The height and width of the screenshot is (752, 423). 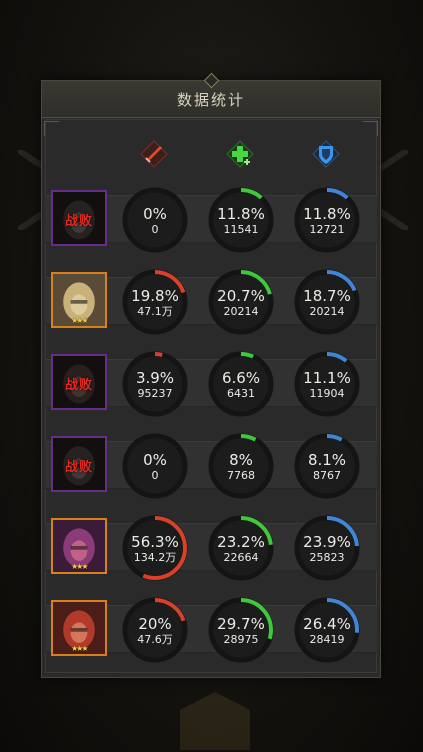 What do you see at coordinates (327, 475) in the screenshot?
I see `stat-value: 8767` at bounding box center [327, 475].